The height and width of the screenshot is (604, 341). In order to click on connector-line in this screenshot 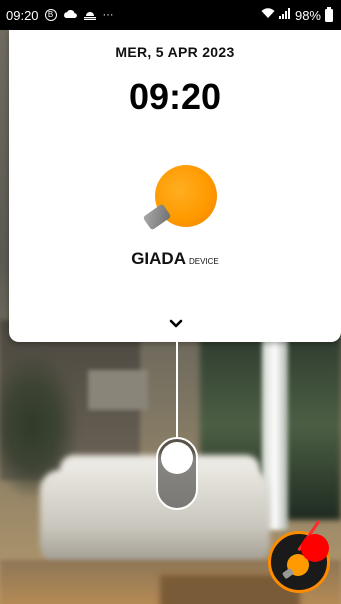, I will do `click(177, 390)`.